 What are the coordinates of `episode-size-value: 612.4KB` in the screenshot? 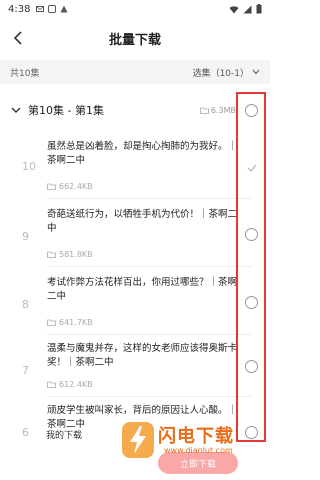 It's located at (76, 384).